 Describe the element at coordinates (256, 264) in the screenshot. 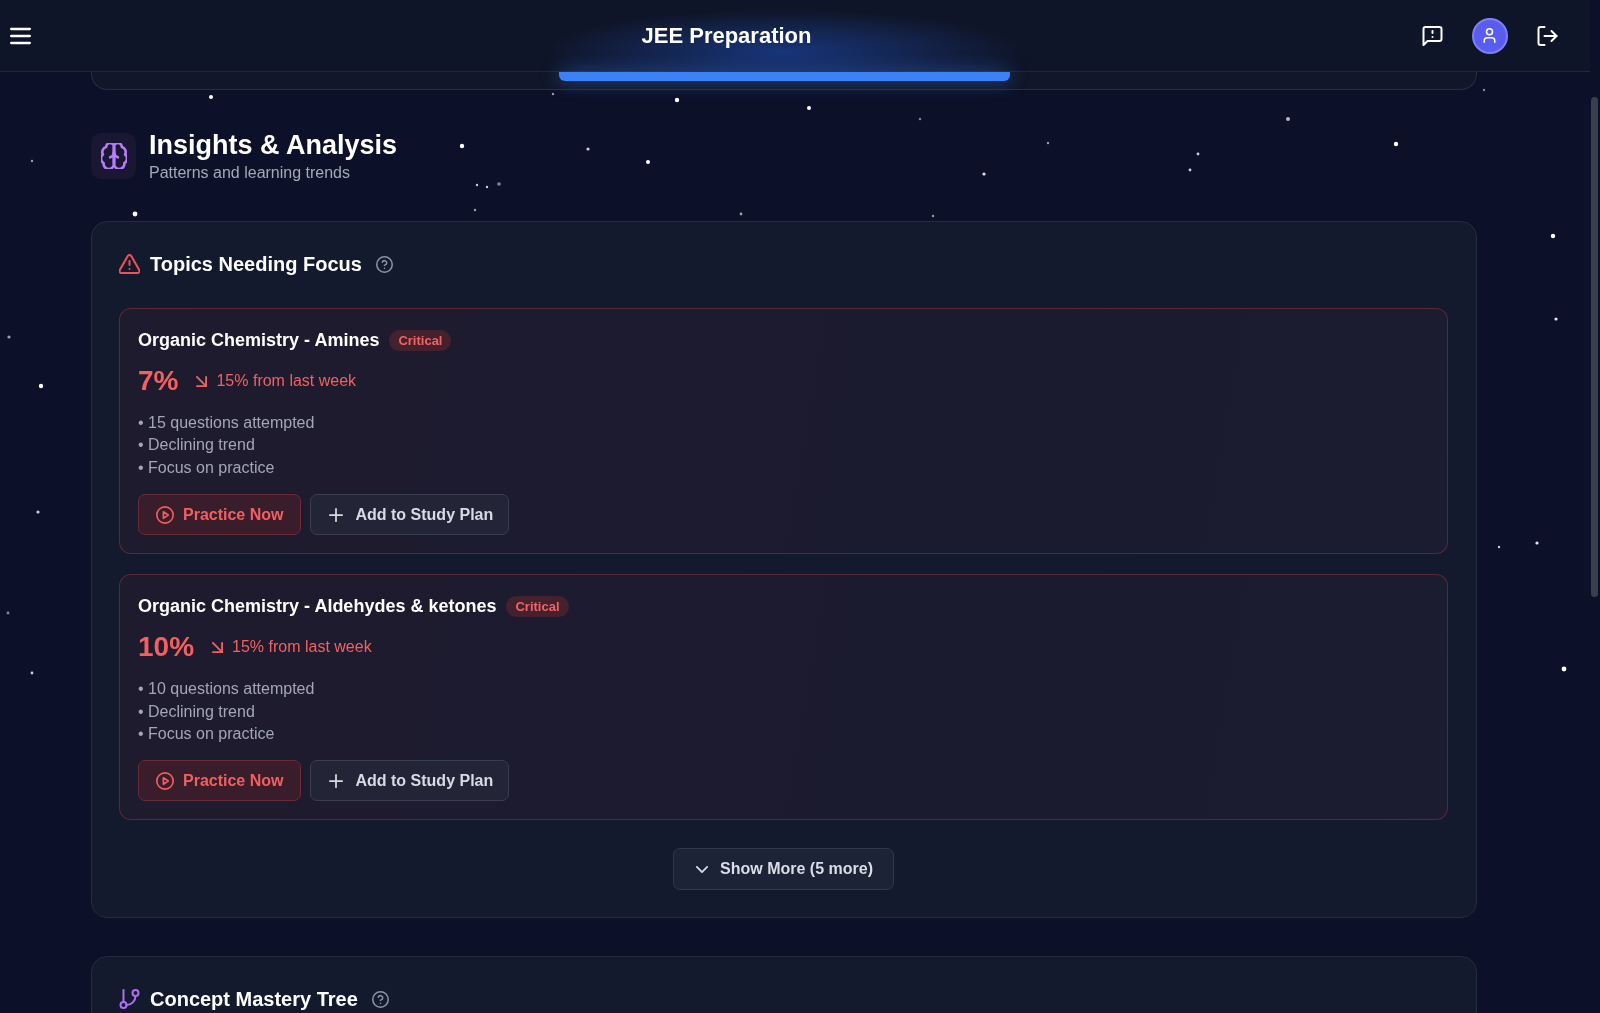

I see `section-title: Topics Needing Focus` at that location.